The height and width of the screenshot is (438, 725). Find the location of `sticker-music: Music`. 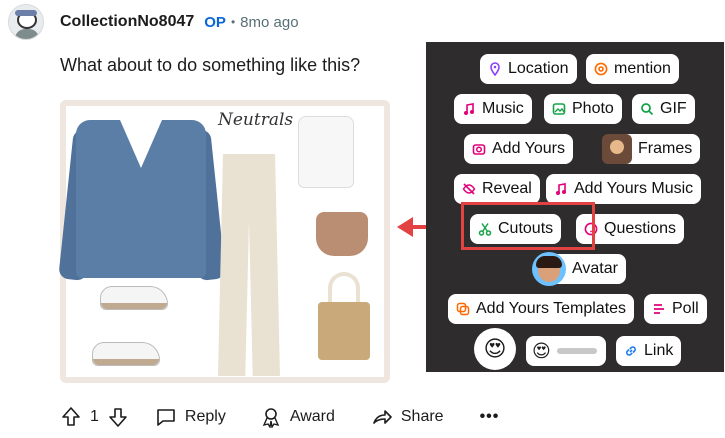

sticker-music: Music is located at coordinates (493, 109).